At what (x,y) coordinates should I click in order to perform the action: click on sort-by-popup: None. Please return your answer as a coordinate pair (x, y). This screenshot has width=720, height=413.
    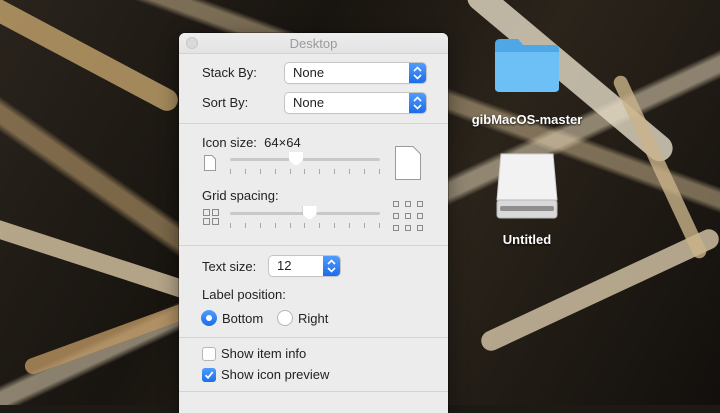
    Looking at the image, I should click on (355, 103).